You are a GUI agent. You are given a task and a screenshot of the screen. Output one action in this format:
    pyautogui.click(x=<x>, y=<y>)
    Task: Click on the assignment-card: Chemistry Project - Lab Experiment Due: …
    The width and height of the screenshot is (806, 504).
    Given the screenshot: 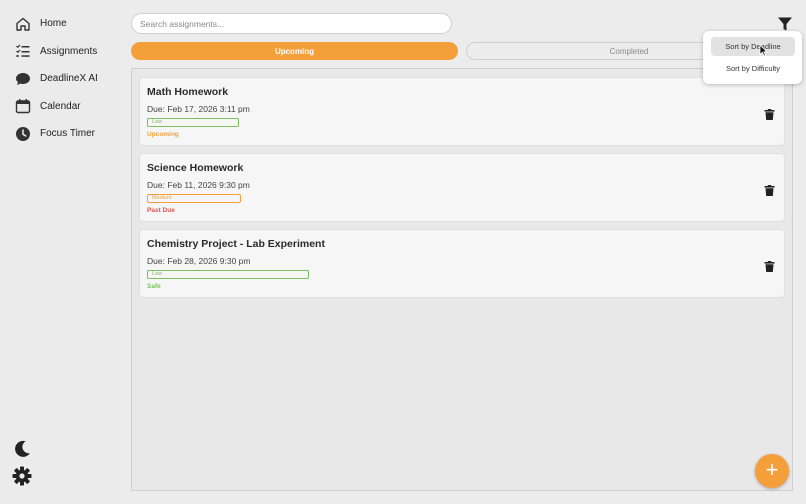 What is the action you would take?
    pyautogui.click(x=462, y=263)
    